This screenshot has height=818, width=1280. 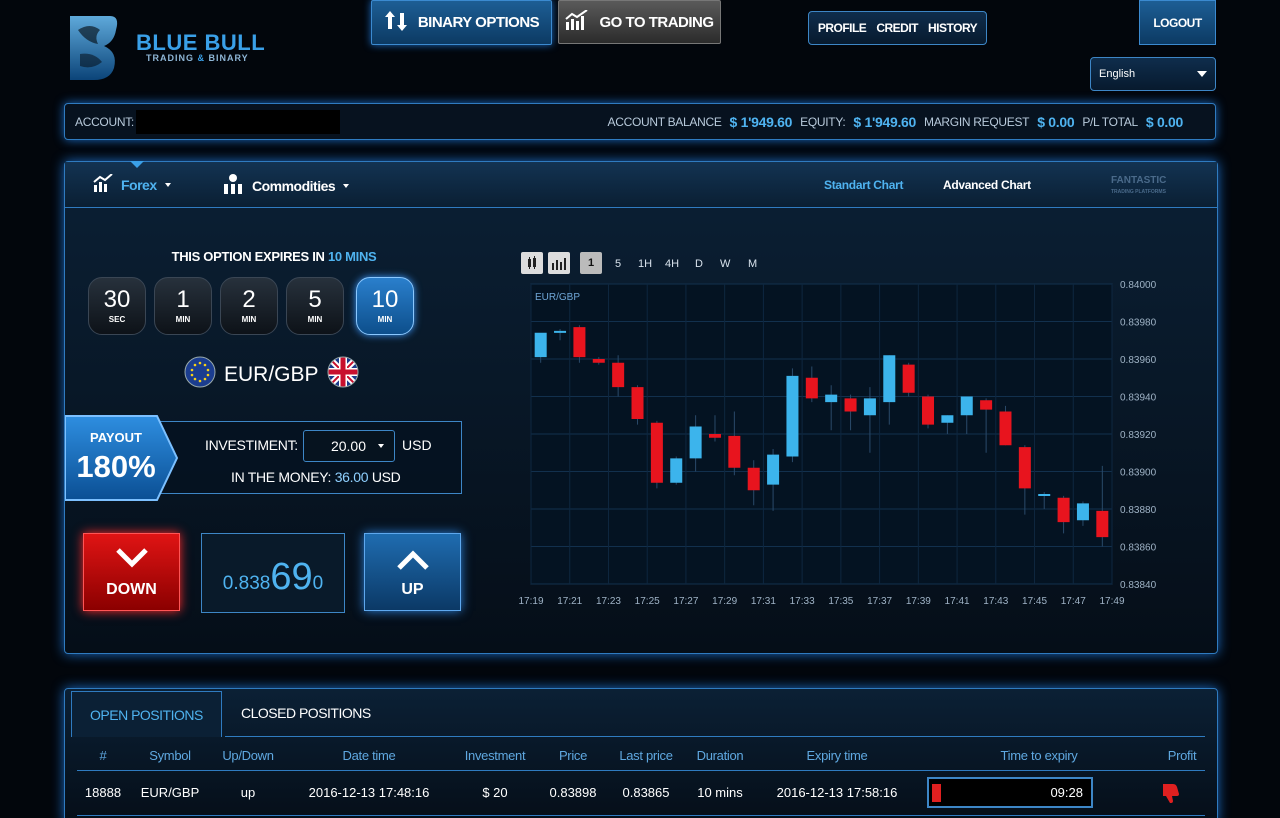 I want to click on y-tick-label: 0.83920, so click(x=1138, y=435).